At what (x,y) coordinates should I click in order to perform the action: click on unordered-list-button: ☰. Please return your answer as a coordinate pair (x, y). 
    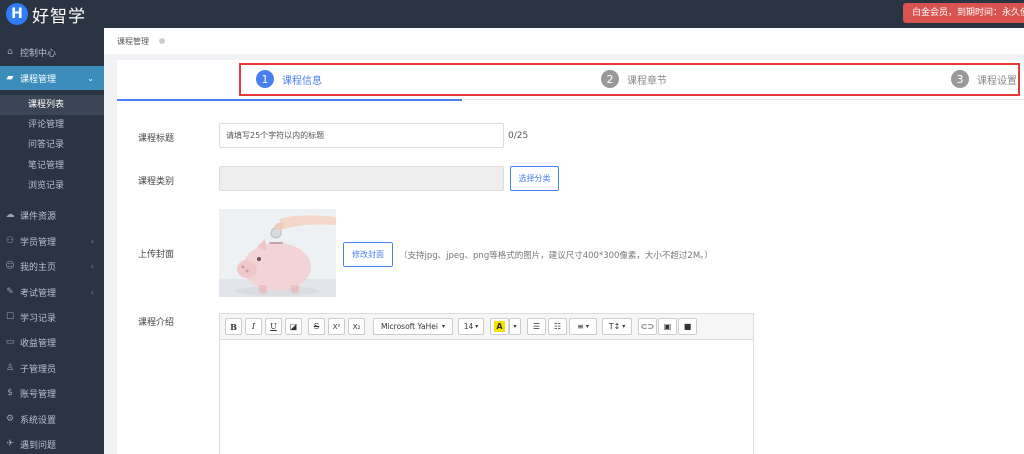
    Looking at the image, I should click on (536, 326).